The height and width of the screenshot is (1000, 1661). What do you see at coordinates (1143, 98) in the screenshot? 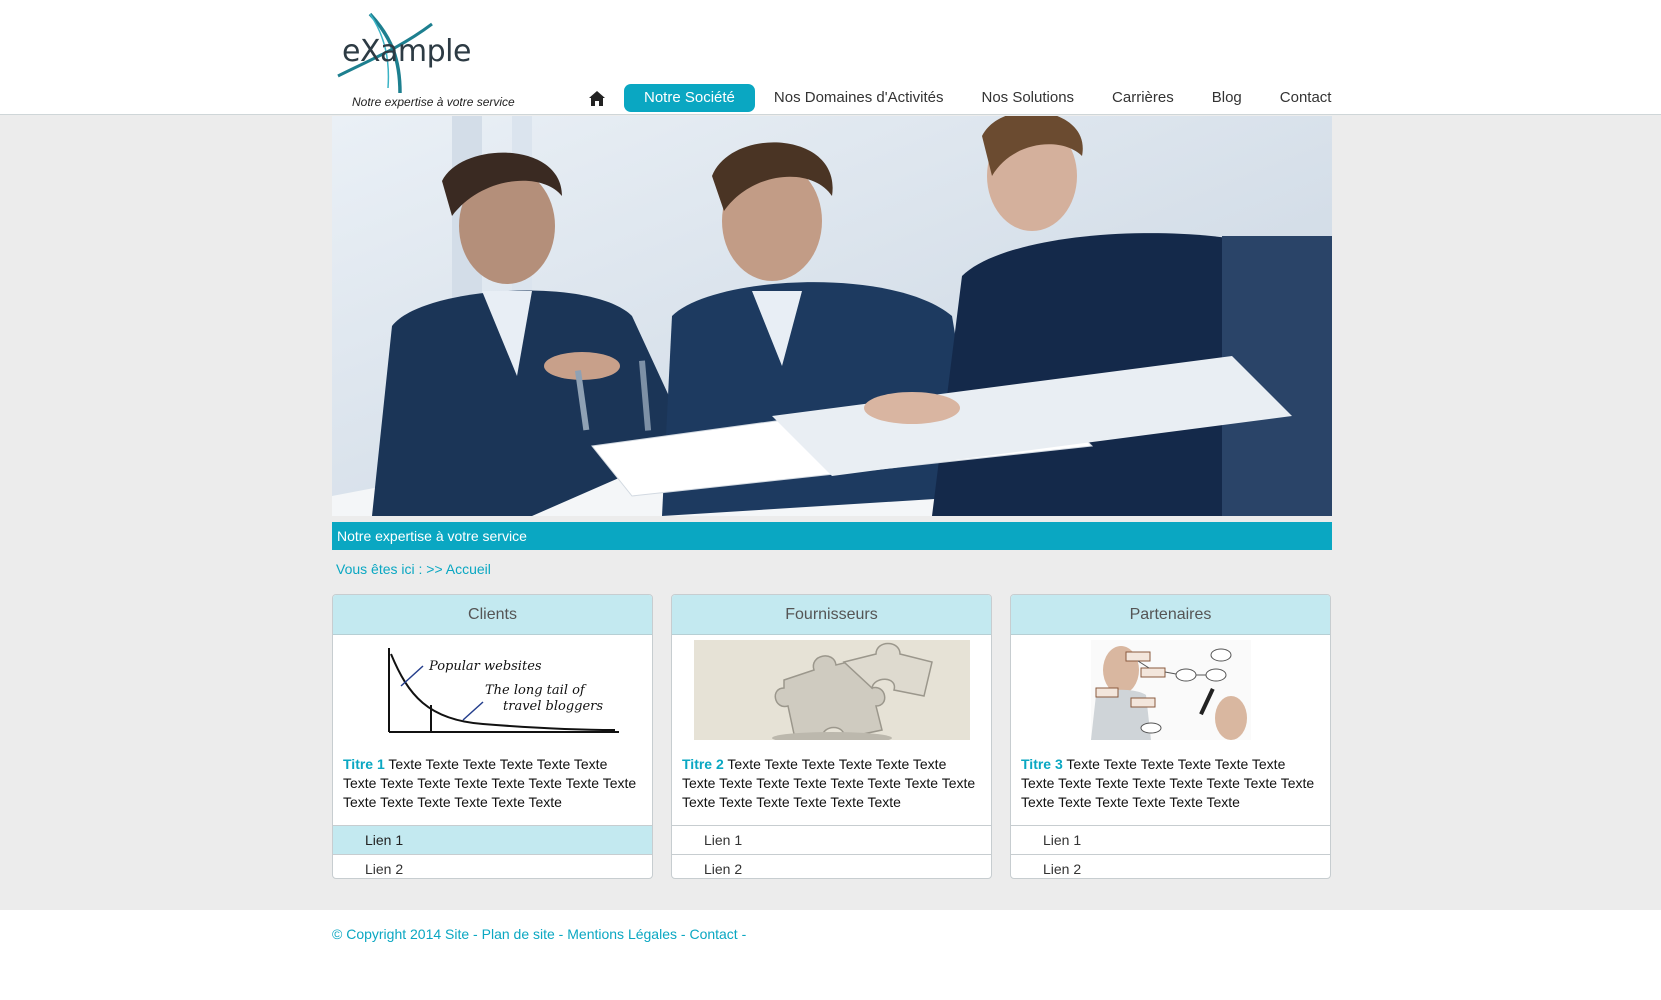
I see `nav-item-carrieres: Carrières` at bounding box center [1143, 98].